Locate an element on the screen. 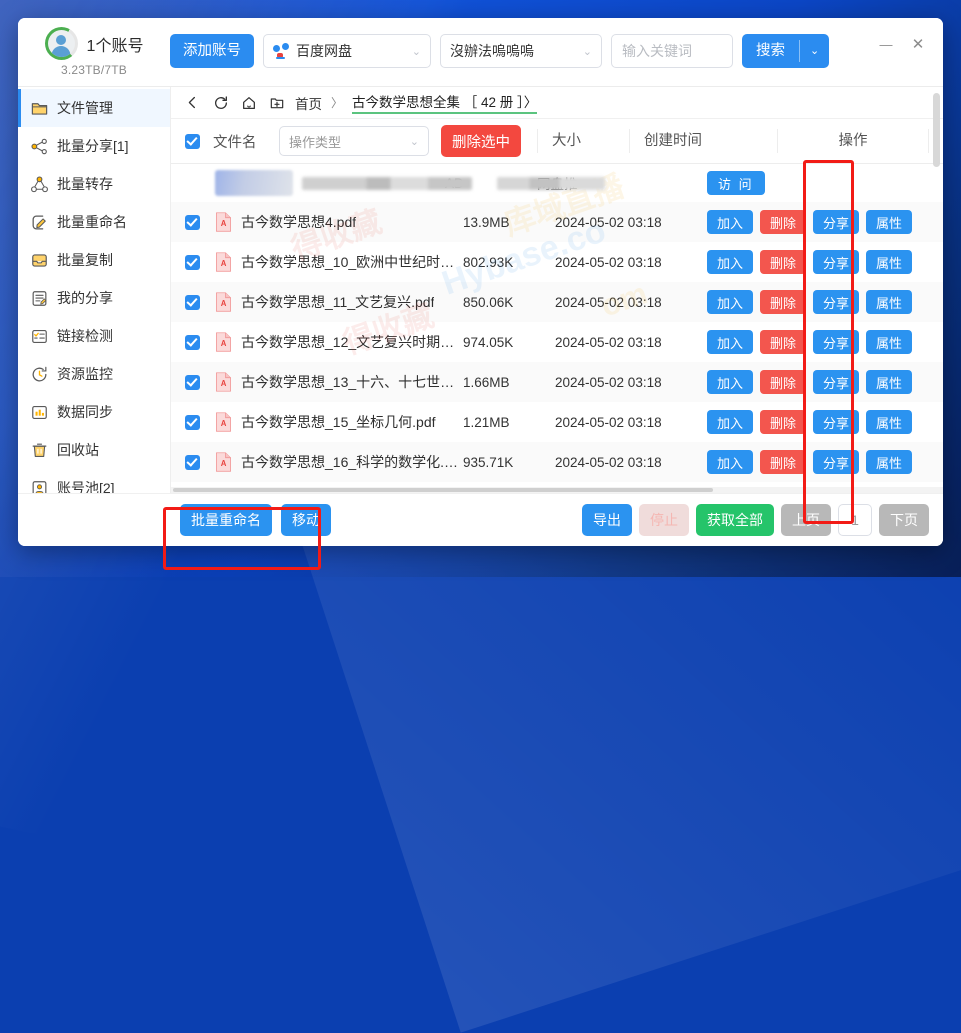  new-folder-icon is located at coordinates (276, 102).